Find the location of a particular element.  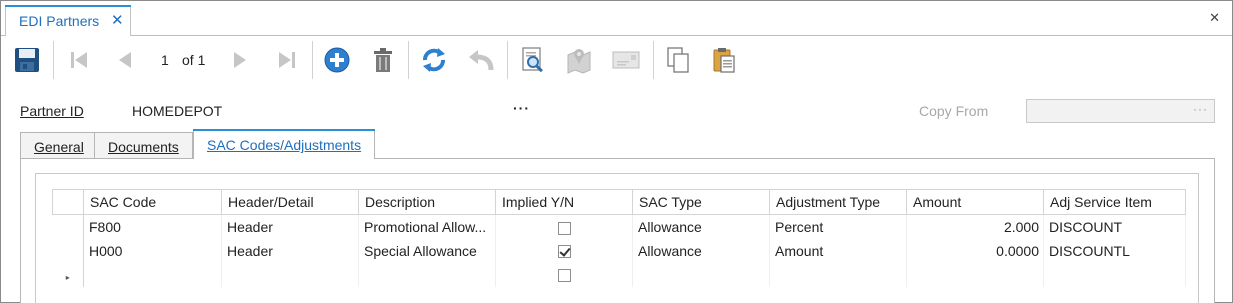

cell-adj-service-item: DISCOUNT is located at coordinates (1114, 226).